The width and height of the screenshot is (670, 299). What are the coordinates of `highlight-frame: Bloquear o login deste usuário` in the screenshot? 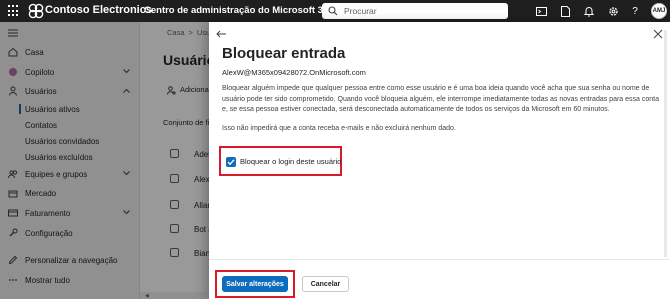 It's located at (280, 161).